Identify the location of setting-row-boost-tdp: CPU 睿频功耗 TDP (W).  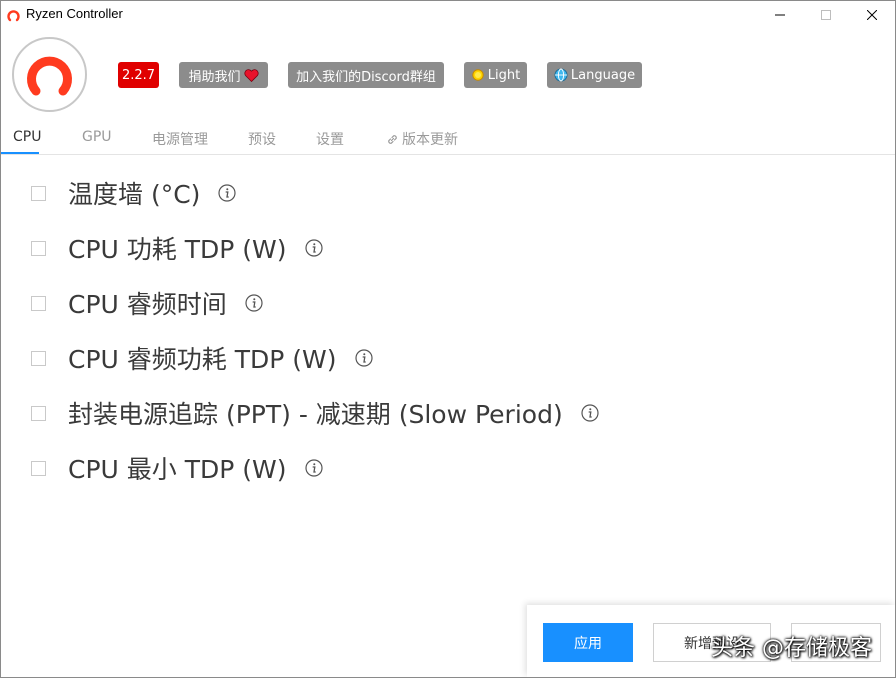
(202, 358).